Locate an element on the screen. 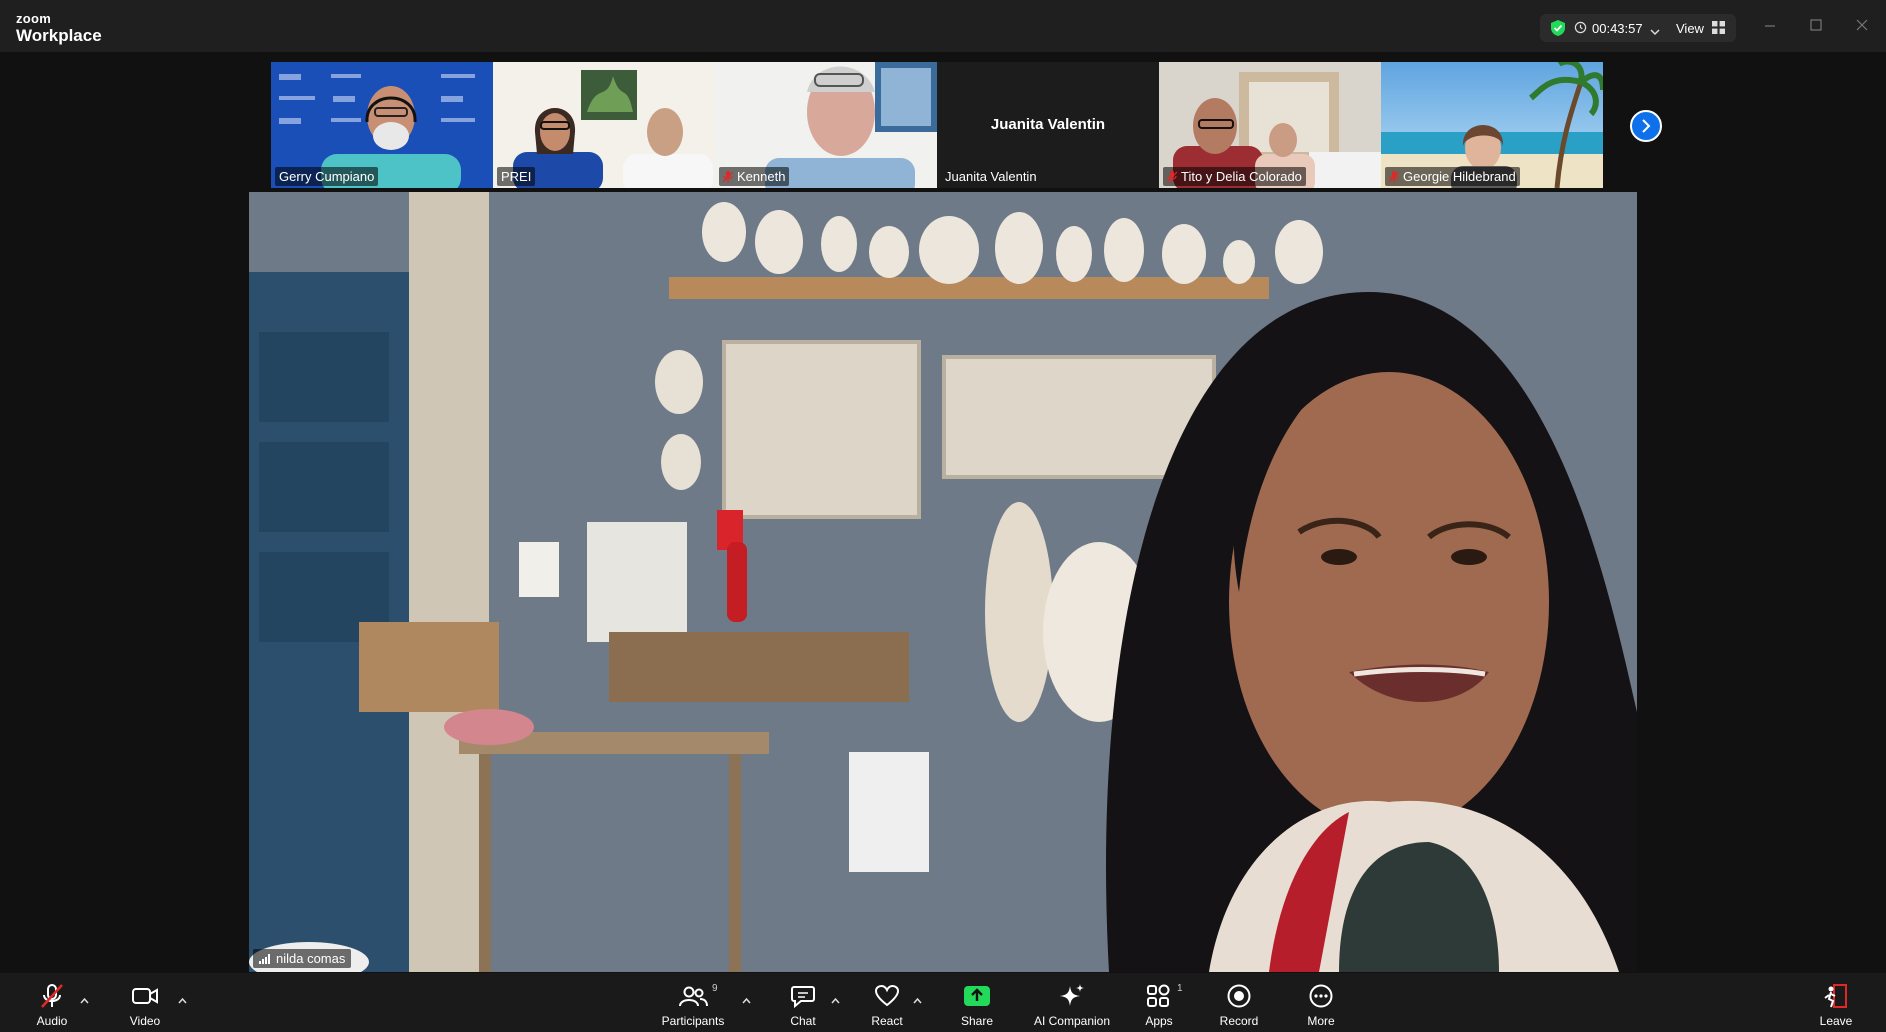  maximize-icon is located at coordinates (1816, 27).